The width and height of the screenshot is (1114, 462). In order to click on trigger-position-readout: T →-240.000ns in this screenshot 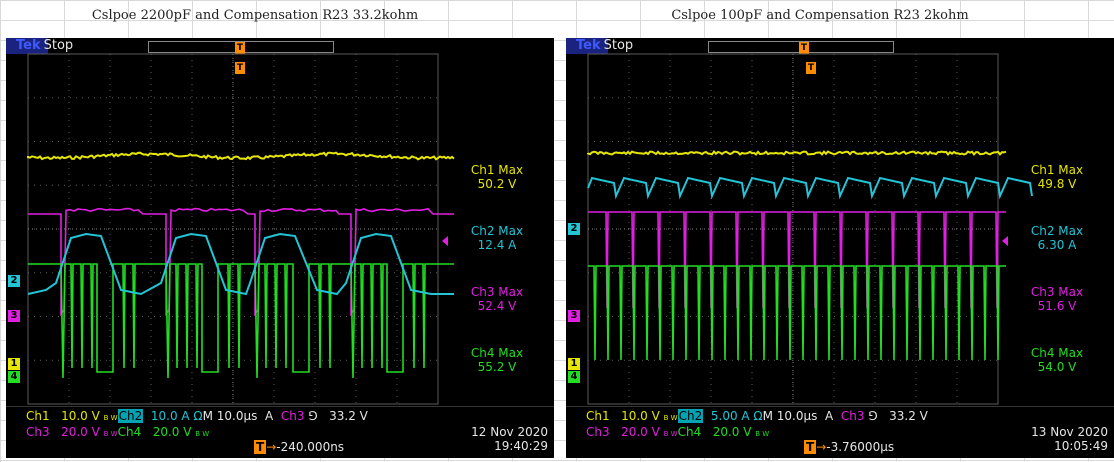, I will do `click(299, 447)`.